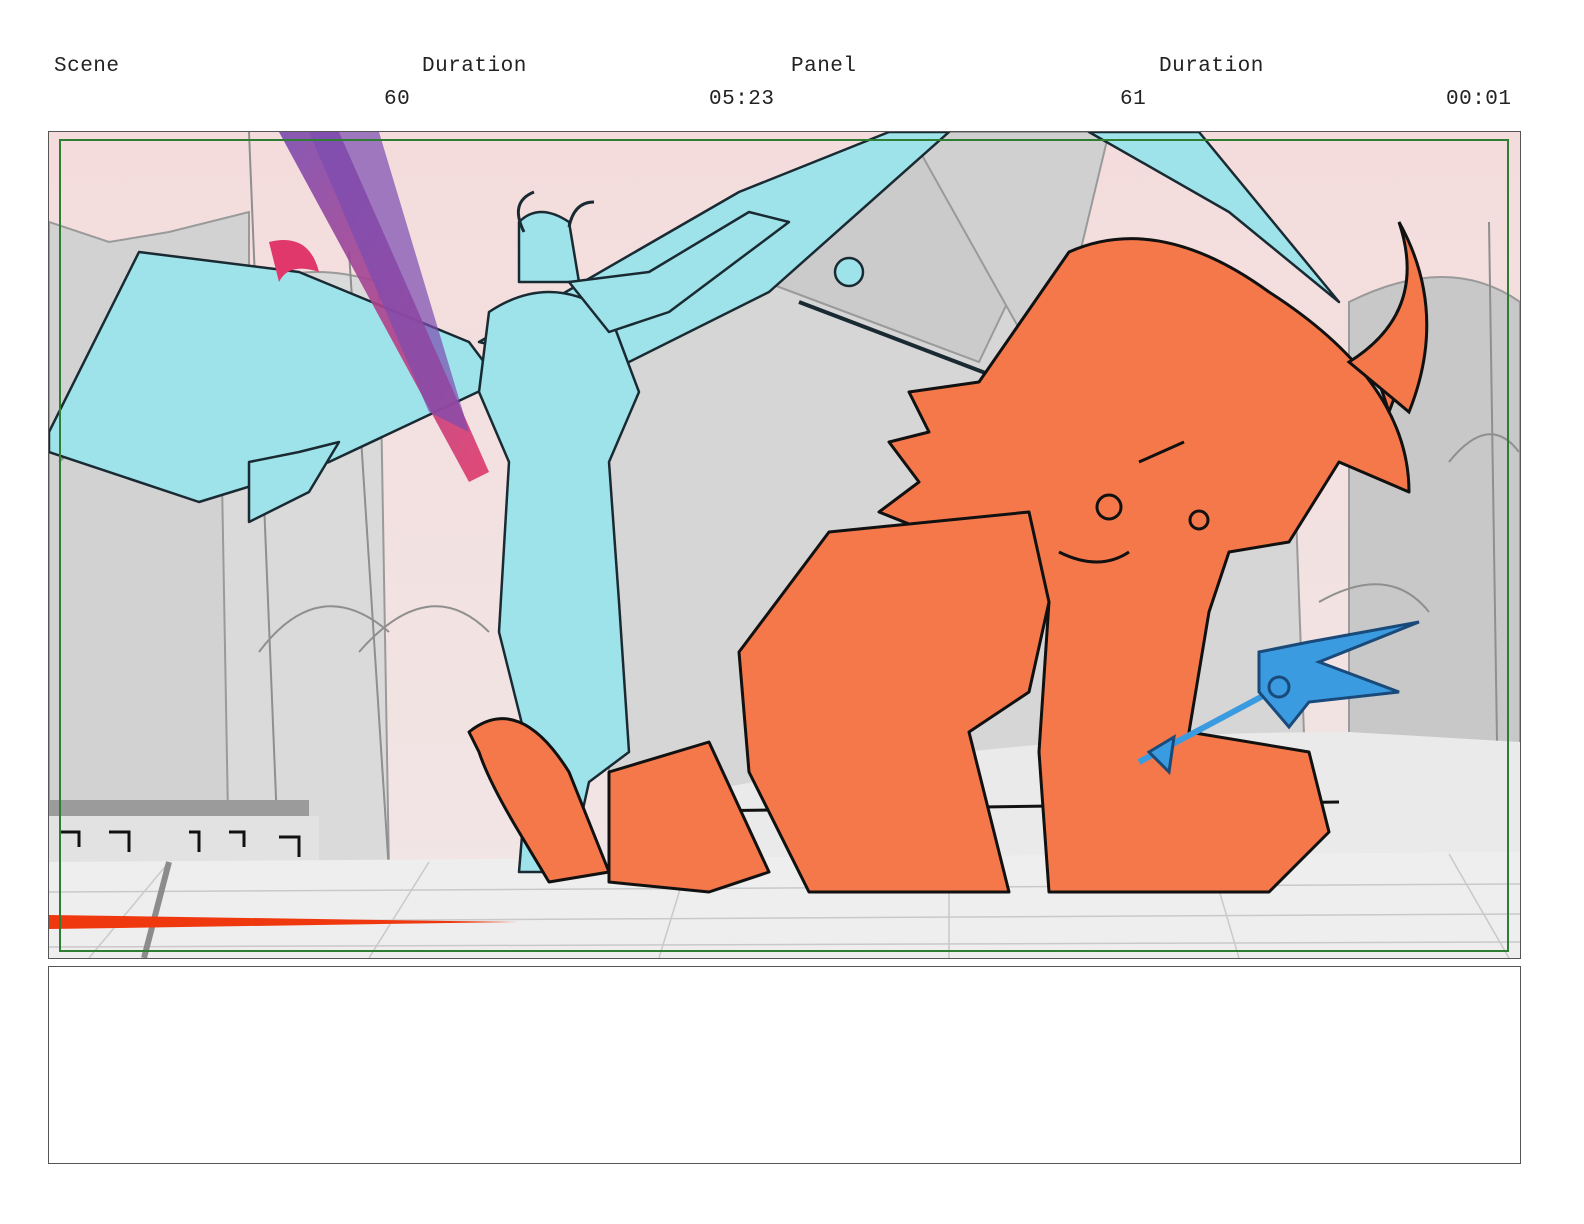 The width and height of the screenshot is (1584, 1224). Describe the element at coordinates (184, 834) in the screenshot. I see `left-parapet` at that location.